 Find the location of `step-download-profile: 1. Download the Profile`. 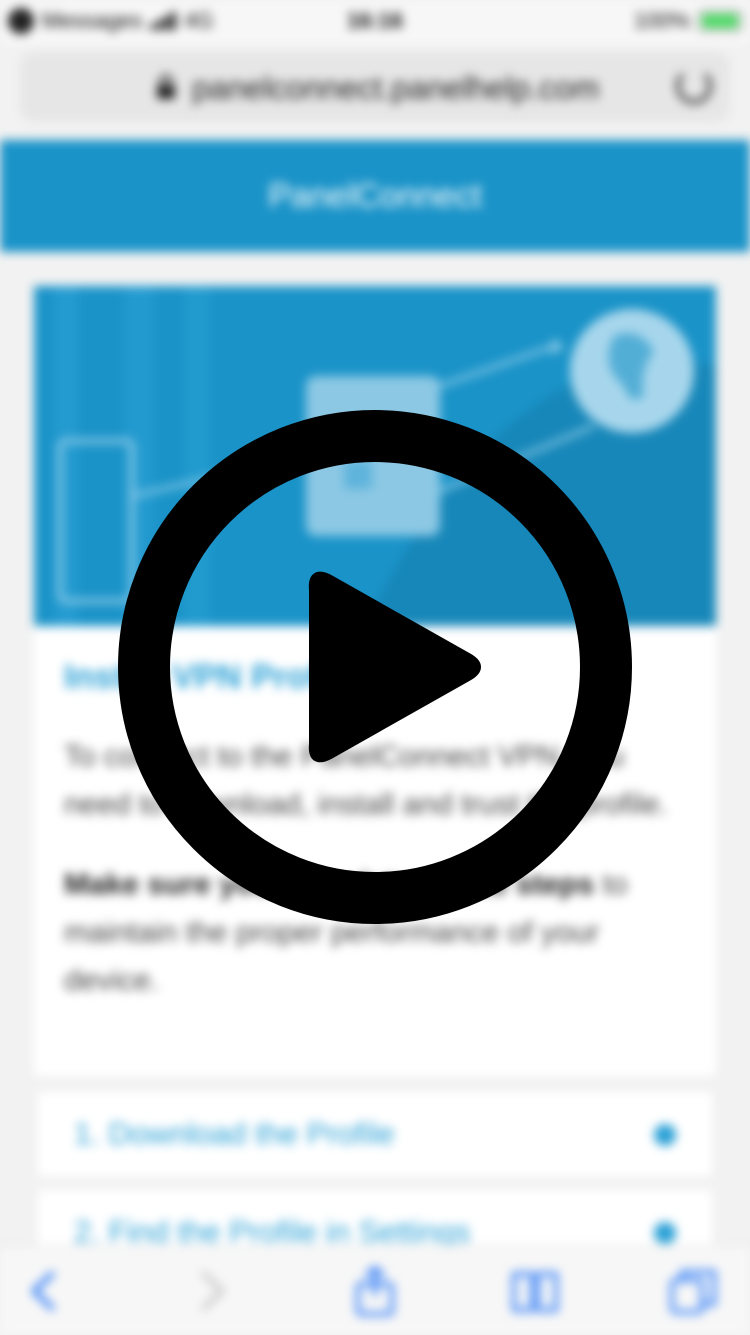

step-download-profile: 1. Download the Profile is located at coordinates (375, 1134).